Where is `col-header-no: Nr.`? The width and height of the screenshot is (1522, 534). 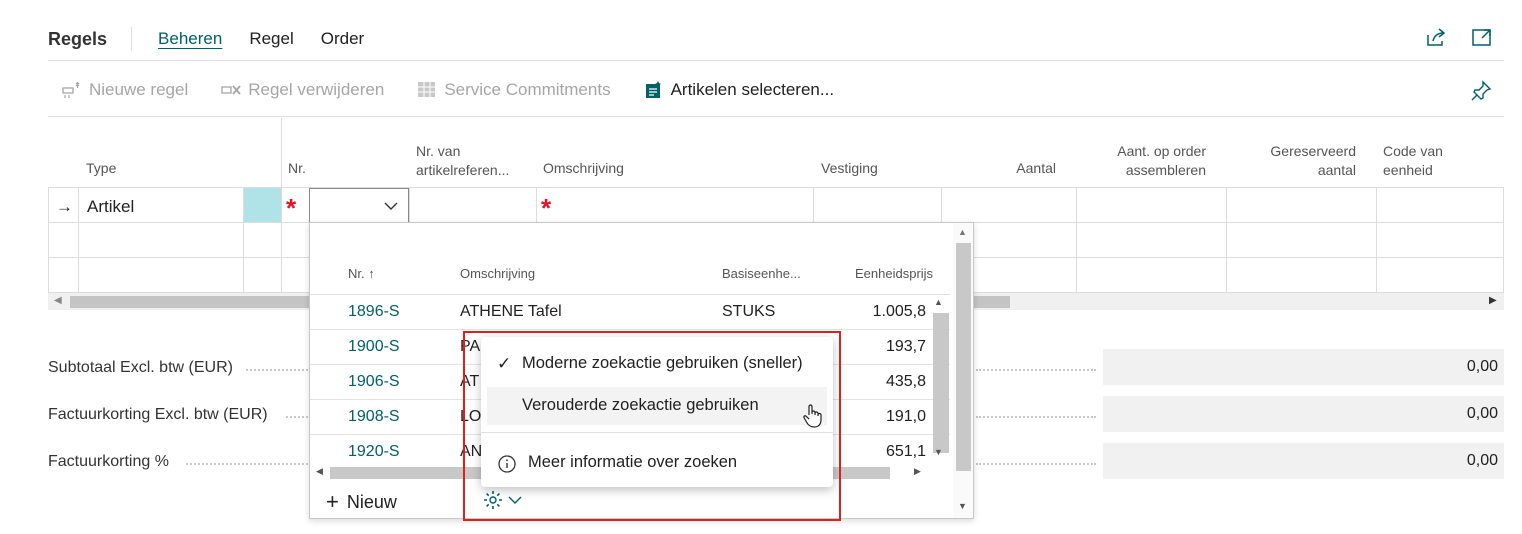 col-header-no: Nr. is located at coordinates (297, 168).